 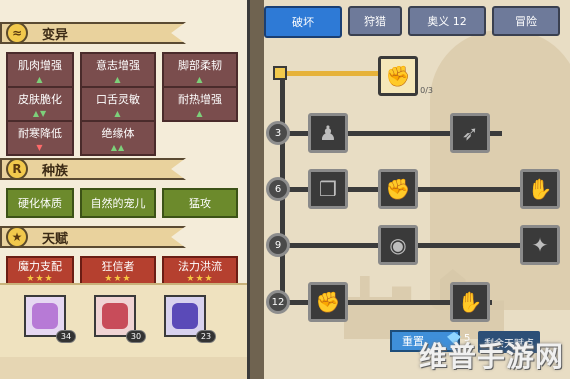 I want to click on talent-header: ★ 天赋, so click(x=93, y=237).